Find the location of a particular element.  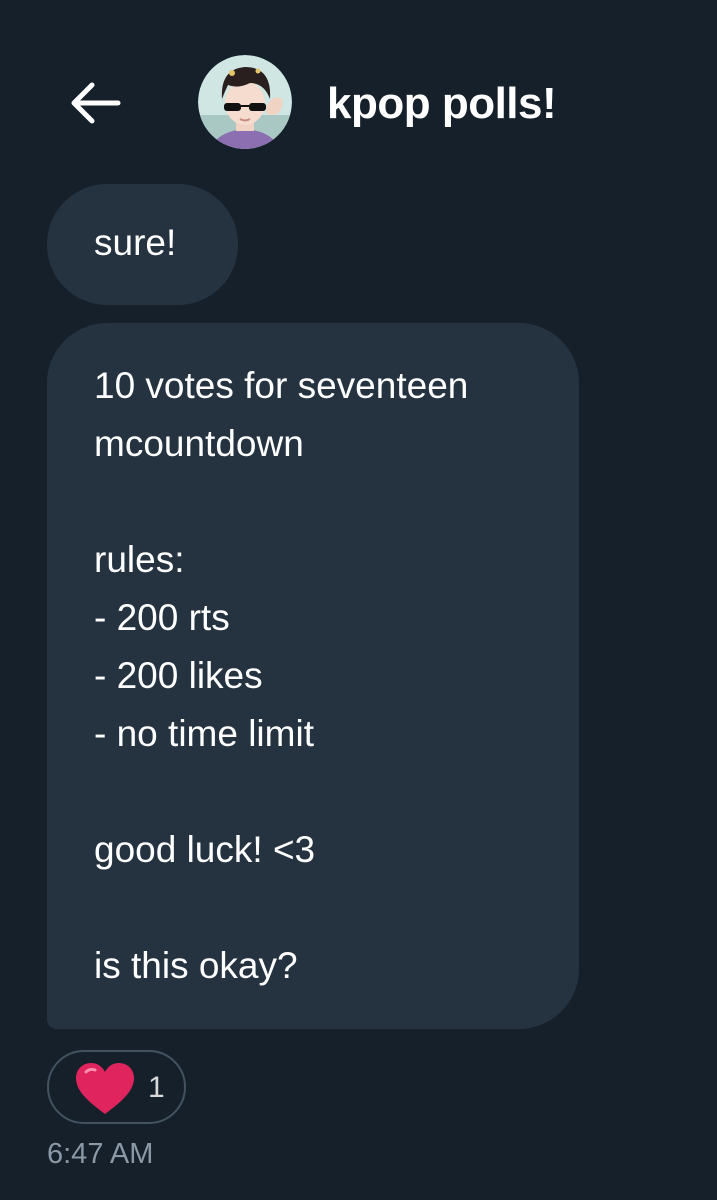

message-text: good luck! <3 is located at coordinates (205, 849).